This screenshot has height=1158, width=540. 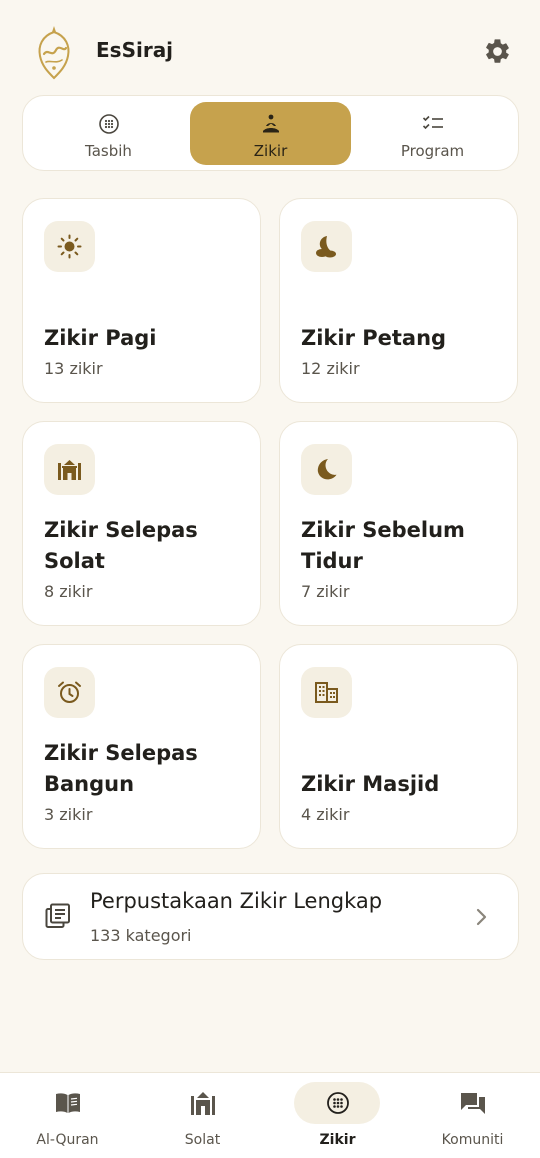 I want to click on card-title: Zikir Petang, so click(x=374, y=338).